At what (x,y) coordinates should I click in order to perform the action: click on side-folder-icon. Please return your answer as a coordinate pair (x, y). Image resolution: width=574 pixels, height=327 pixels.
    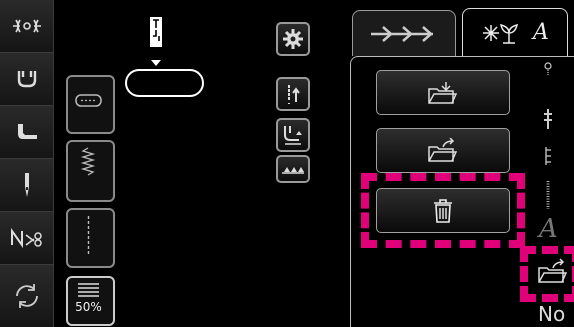
    Looking at the image, I should click on (553, 272).